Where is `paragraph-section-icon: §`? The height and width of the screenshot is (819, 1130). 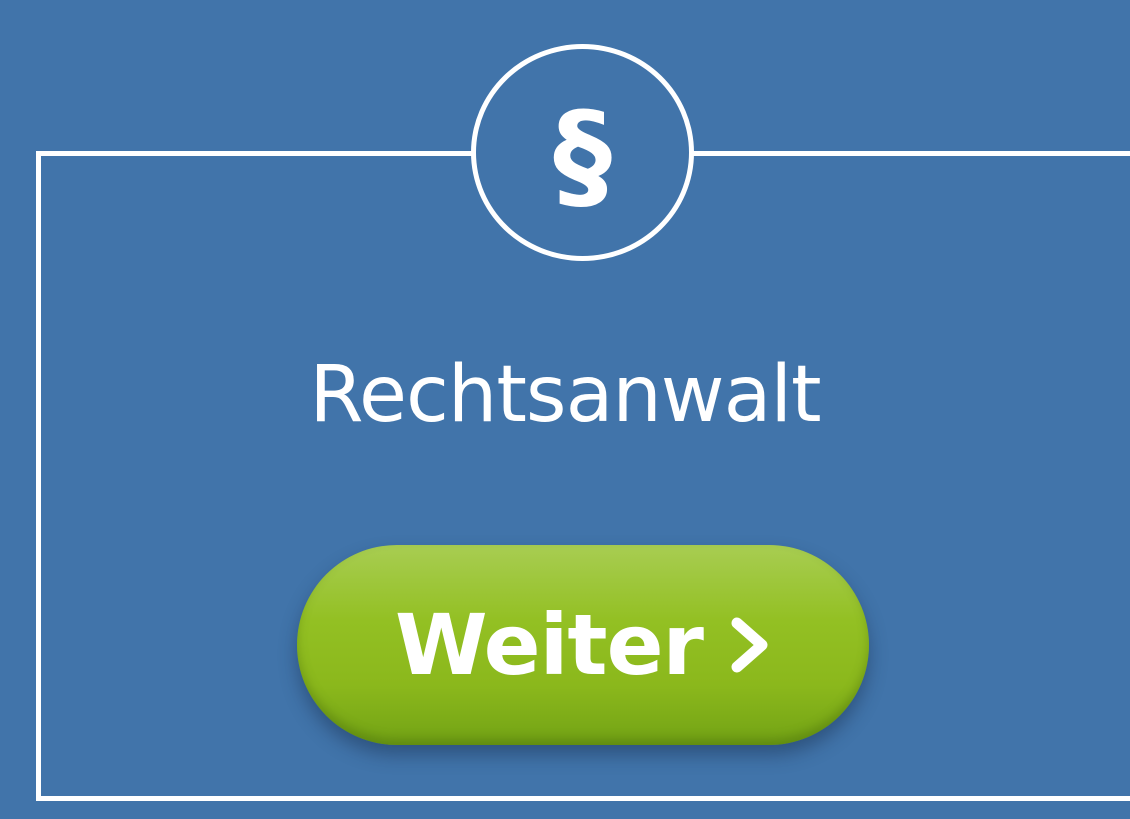
paragraph-section-icon: § is located at coordinates (582, 154).